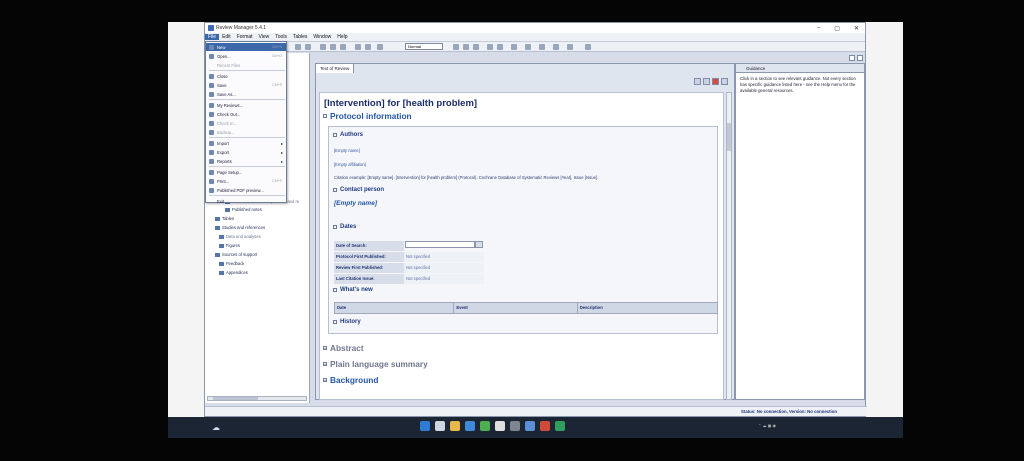 Image resolution: width=1024 pixels, height=461 pixels. I want to click on tree-item: Feedback, so click(231, 263).